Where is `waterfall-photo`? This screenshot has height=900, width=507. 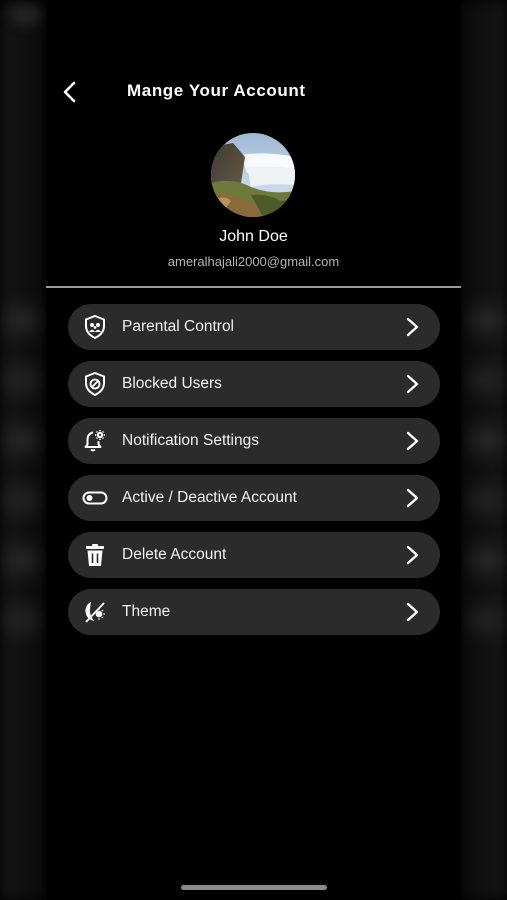 waterfall-photo is located at coordinates (253, 175).